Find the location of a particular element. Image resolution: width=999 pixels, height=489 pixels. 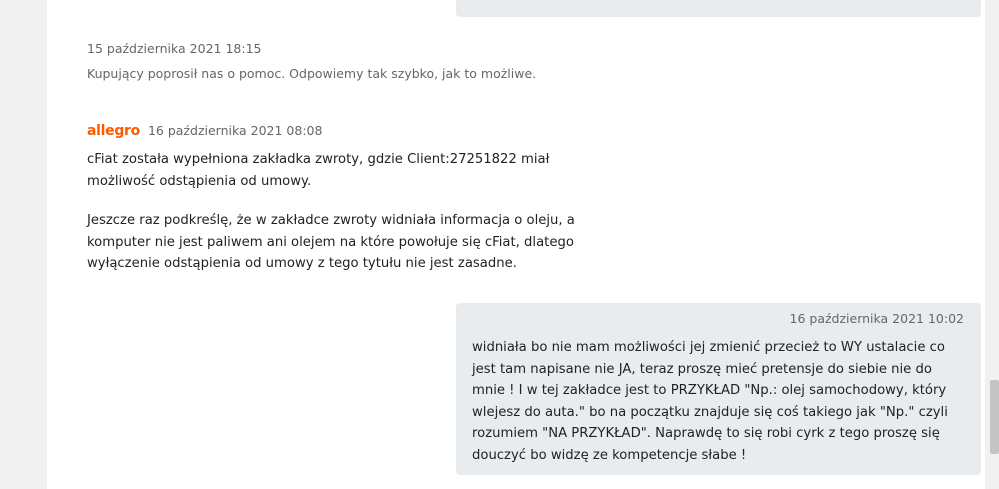

seller-message-header: allegro 16 października 2021 08:08 is located at coordinates (204, 131).